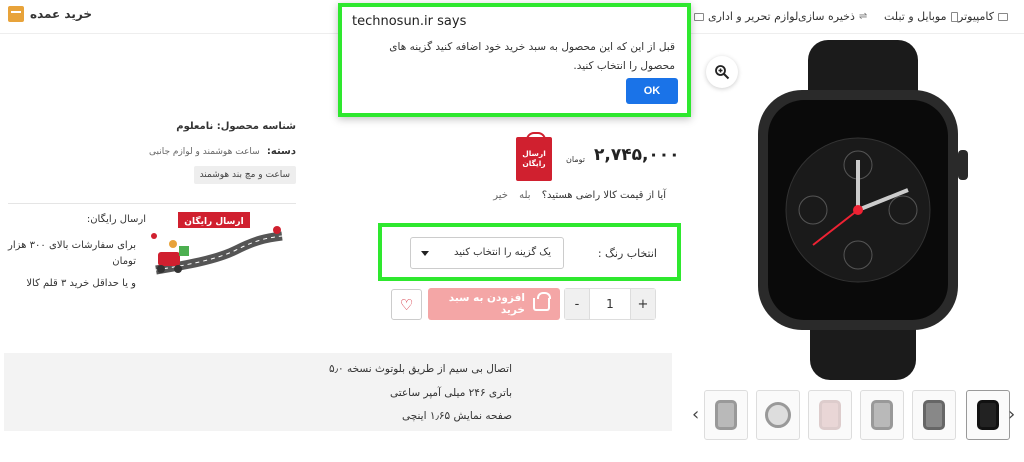 The width and height of the screenshot is (1024, 462). I want to click on add-to-cart-button: افزودن به سبد خرید, so click(494, 304).